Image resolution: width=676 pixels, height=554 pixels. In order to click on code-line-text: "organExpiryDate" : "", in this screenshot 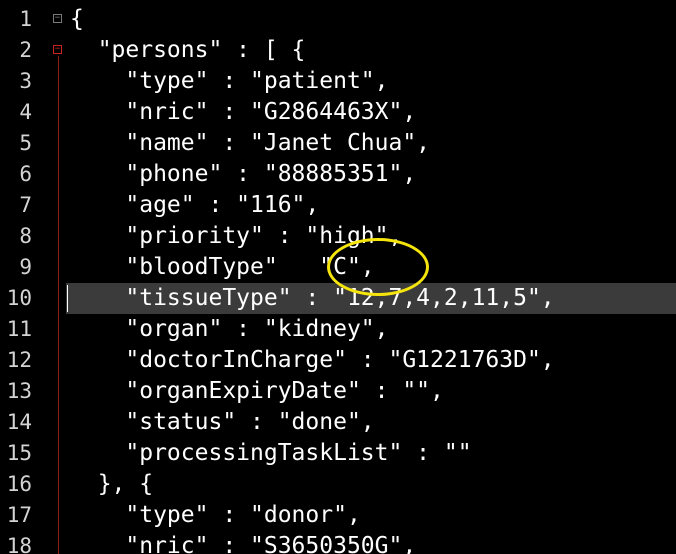, I will do `click(257, 391)`.